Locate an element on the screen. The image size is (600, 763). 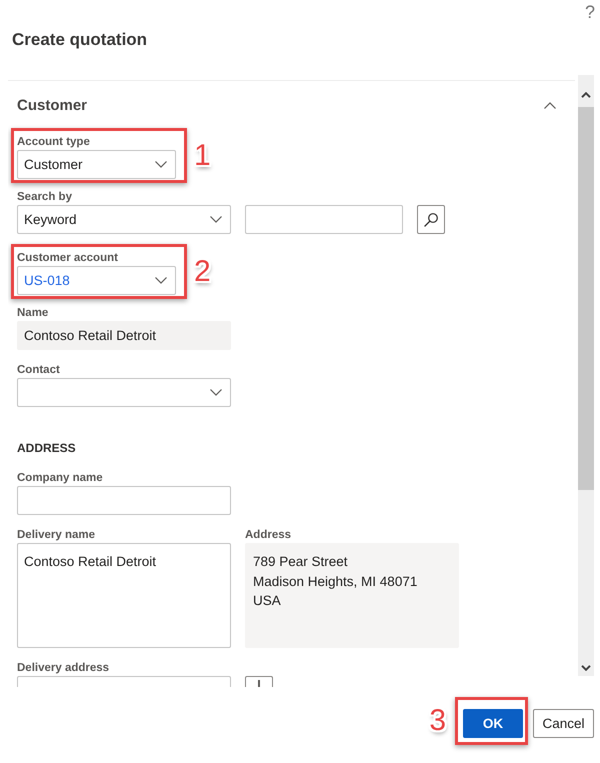
dropdown-field: Customer is located at coordinates (96, 164).